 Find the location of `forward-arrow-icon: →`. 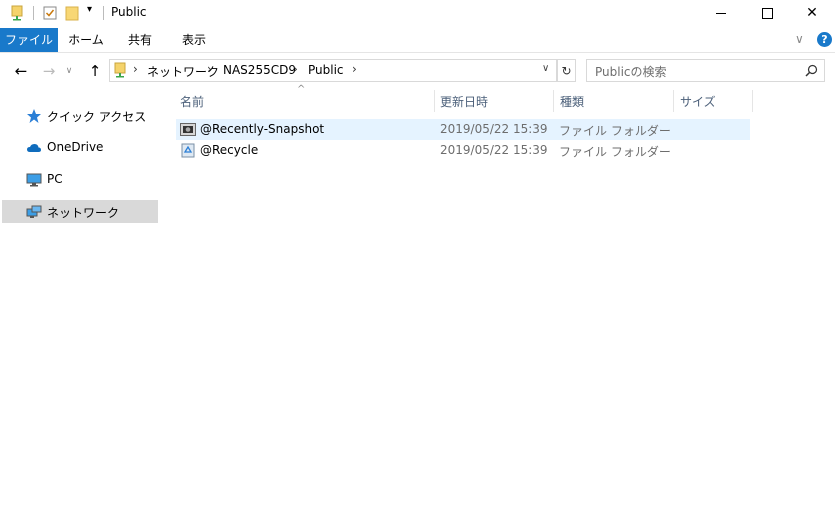

forward-arrow-icon: → is located at coordinates (49, 71).